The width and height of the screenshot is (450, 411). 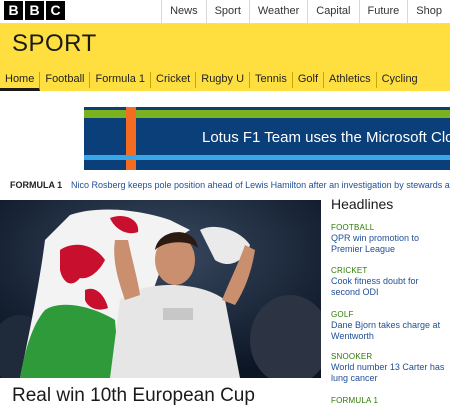 What do you see at coordinates (223, 80) in the screenshot?
I see `sport-nav-rugby-union: Rugby U` at bounding box center [223, 80].